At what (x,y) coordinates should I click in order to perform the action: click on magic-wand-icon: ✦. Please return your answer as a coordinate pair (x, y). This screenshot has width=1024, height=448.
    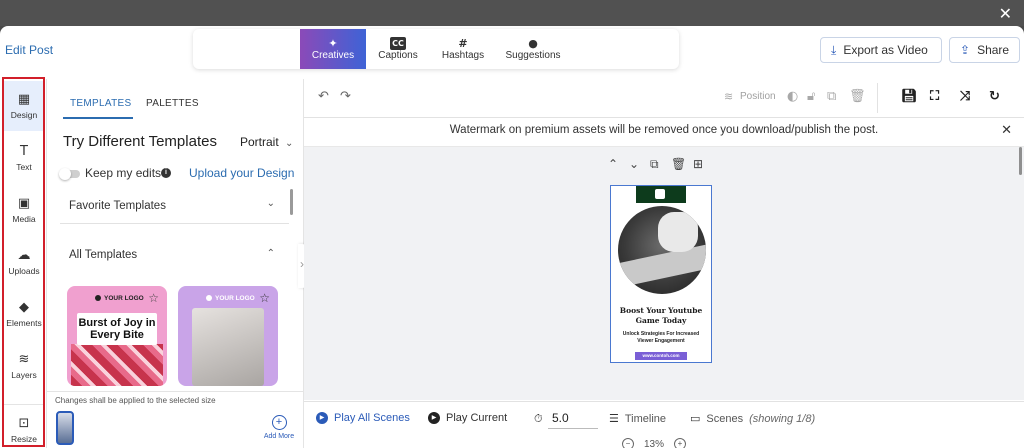
    Looking at the image, I should click on (333, 43).